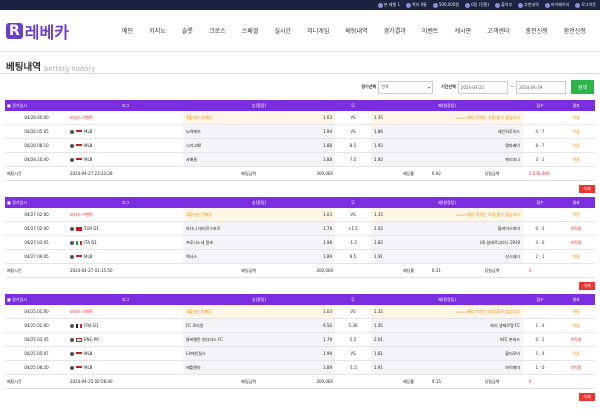 The width and height of the screenshot is (600, 420). What do you see at coordinates (157, 30) in the screenshot?
I see `nav-item: 카지노` at bounding box center [157, 30].